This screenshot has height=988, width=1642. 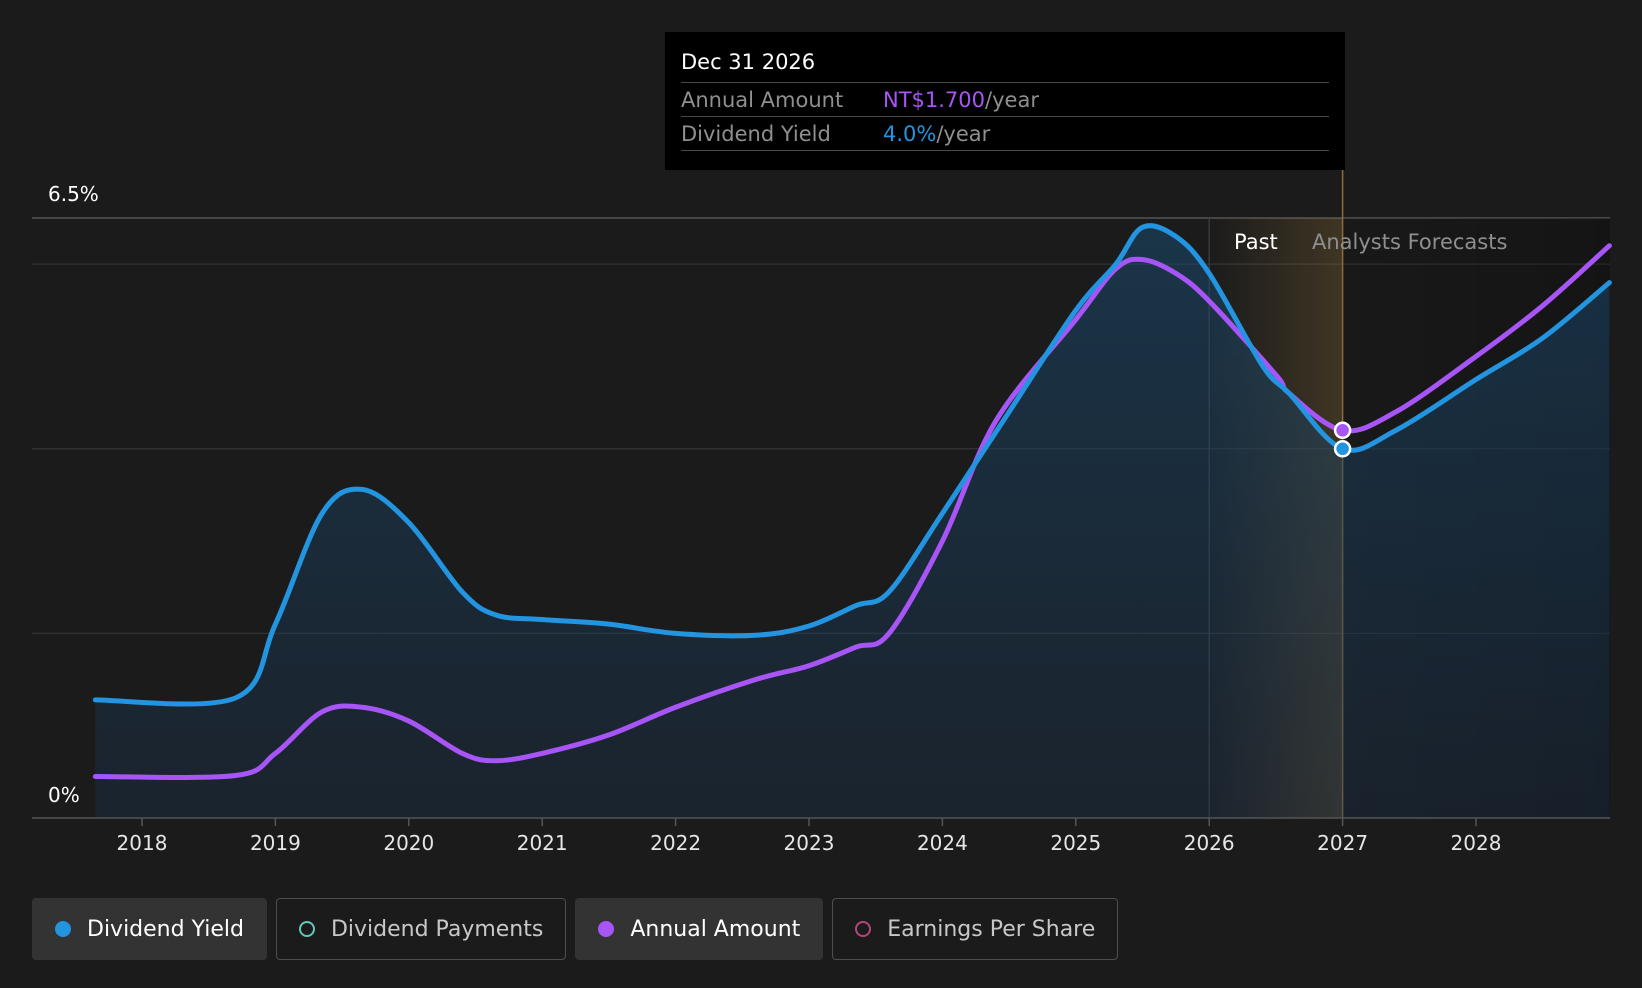 What do you see at coordinates (64, 795) in the screenshot?
I see `y-label-bottom: 0%` at bounding box center [64, 795].